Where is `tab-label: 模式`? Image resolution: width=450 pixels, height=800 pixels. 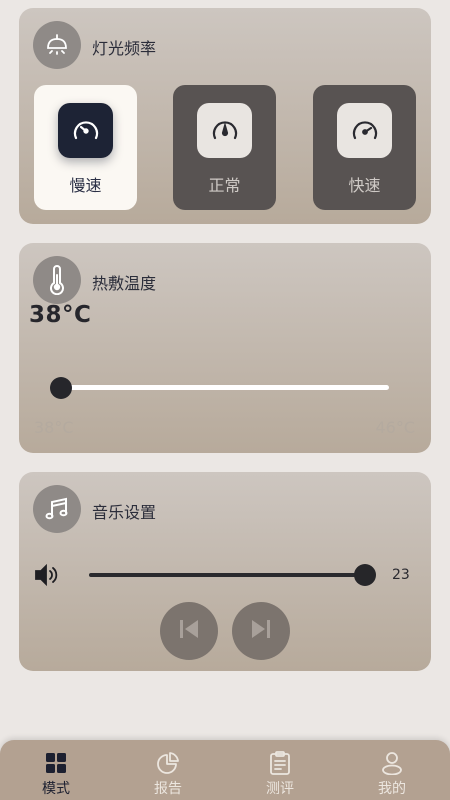
tab-label: 模式 is located at coordinates (56, 789).